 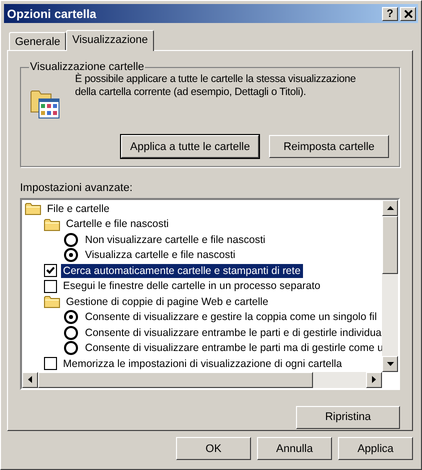 I want to click on close-icon, so click(x=408, y=14).